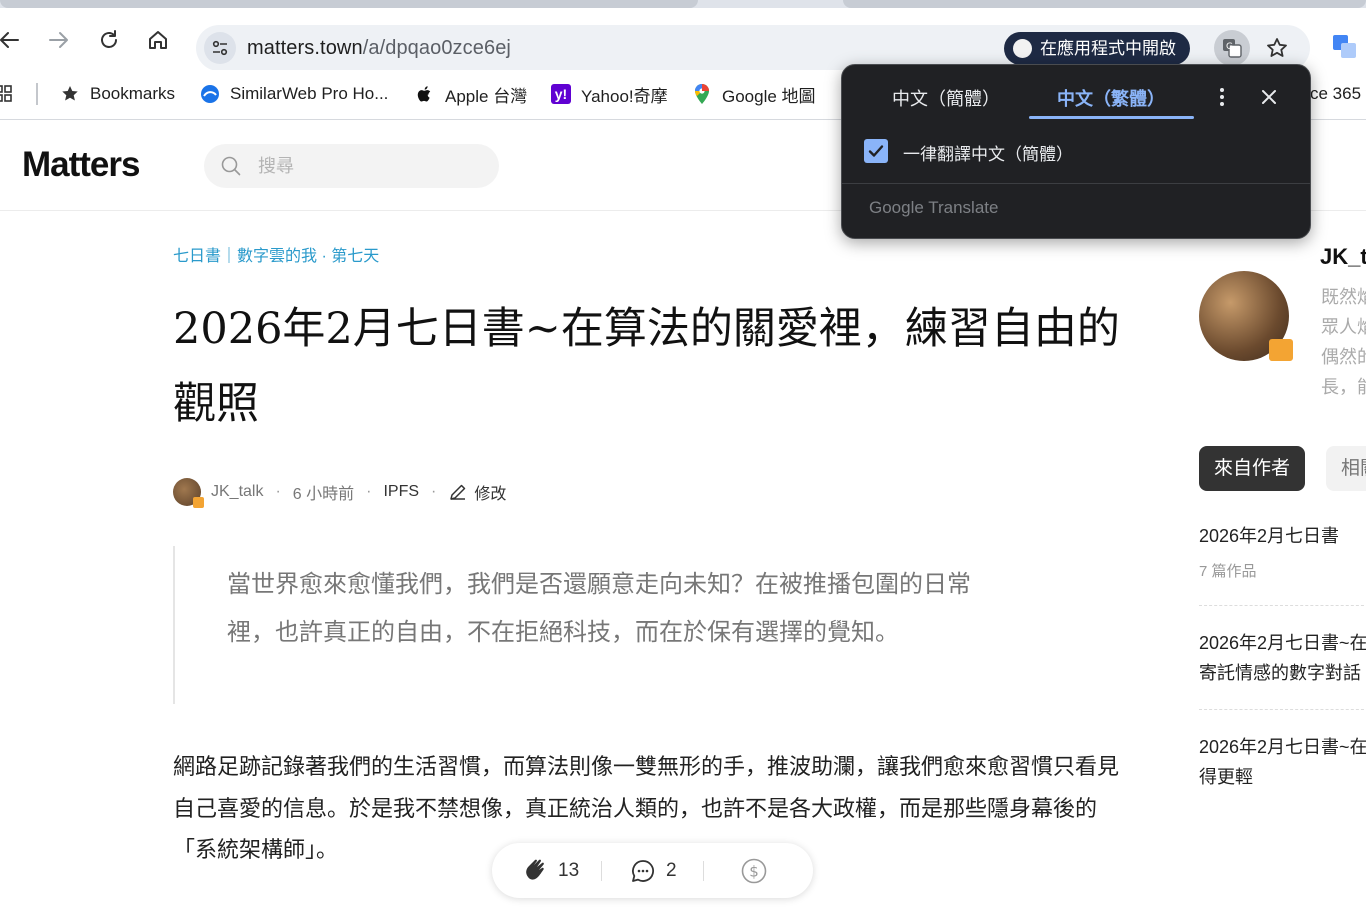  What do you see at coordinates (231, 168) in the screenshot?
I see `search-icon` at bounding box center [231, 168].